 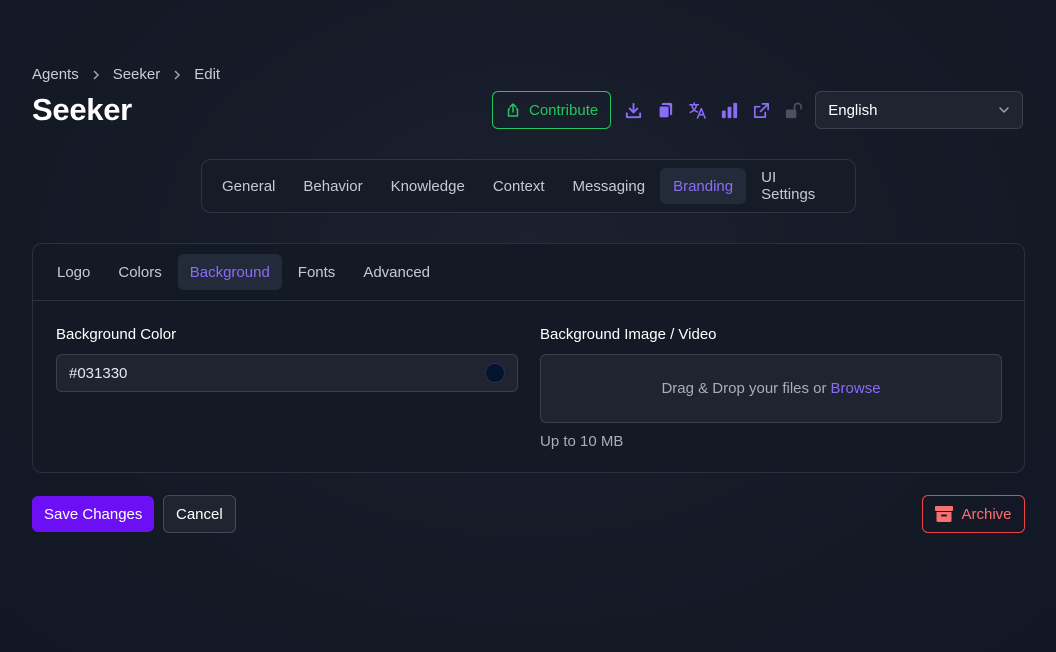 What do you see at coordinates (93, 514) in the screenshot?
I see `save-changes-button: Save Changes` at bounding box center [93, 514].